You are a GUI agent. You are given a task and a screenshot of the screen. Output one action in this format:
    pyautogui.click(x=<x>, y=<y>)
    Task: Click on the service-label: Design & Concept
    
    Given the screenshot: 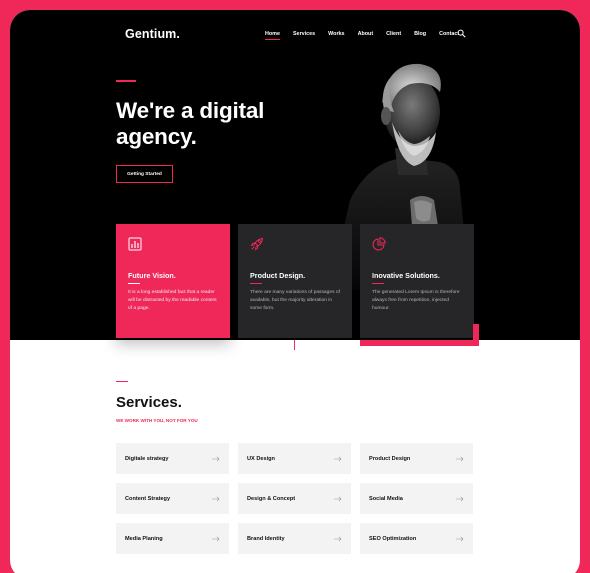 What is the action you would take?
    pyautogui.click(x=271, y=498)
    